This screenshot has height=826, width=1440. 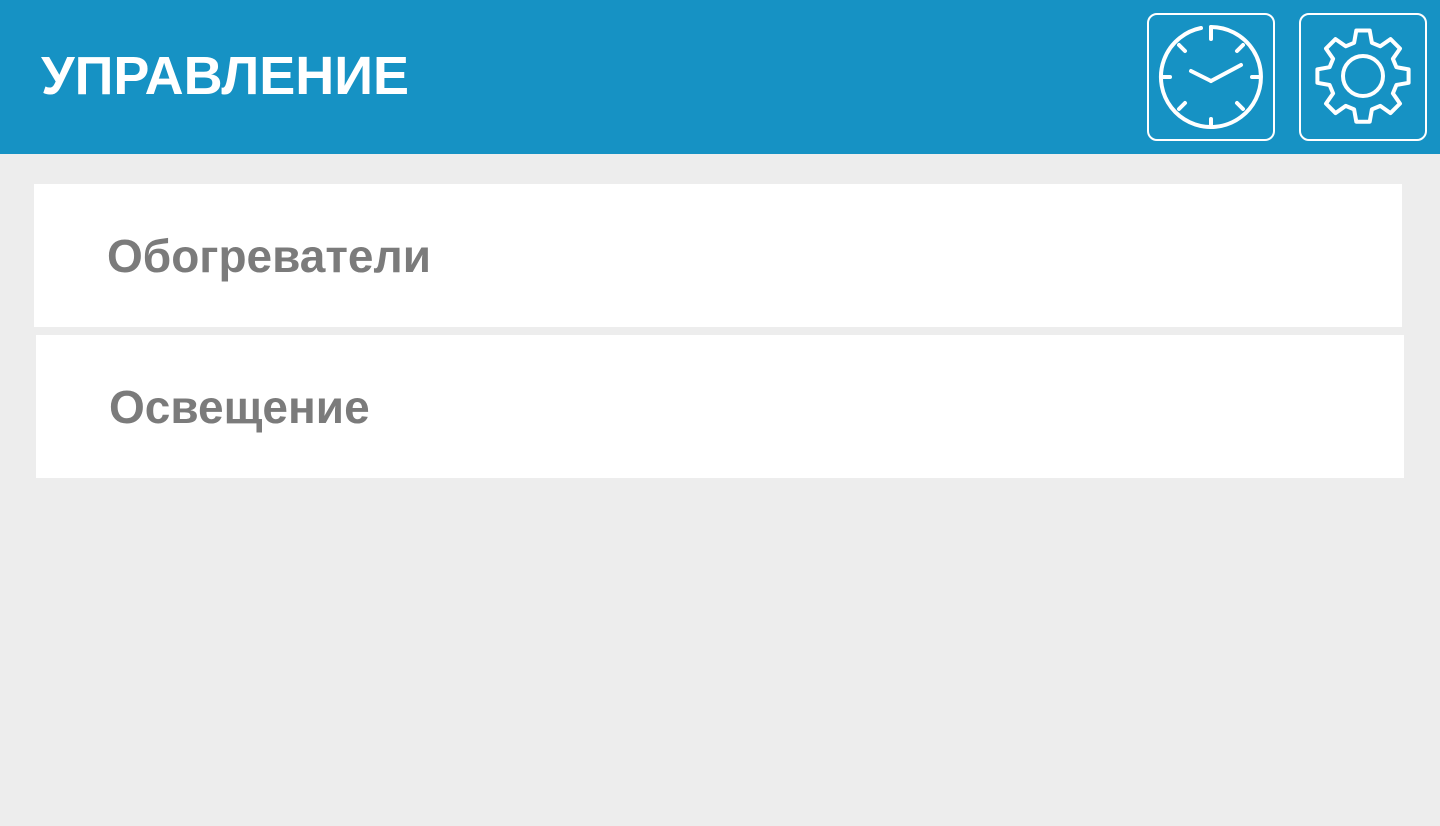 What do you see at coordinates (269, 256) in the screenshot?
I see `menu-item-label: Обогреватели` at bounding box center [269, 256].